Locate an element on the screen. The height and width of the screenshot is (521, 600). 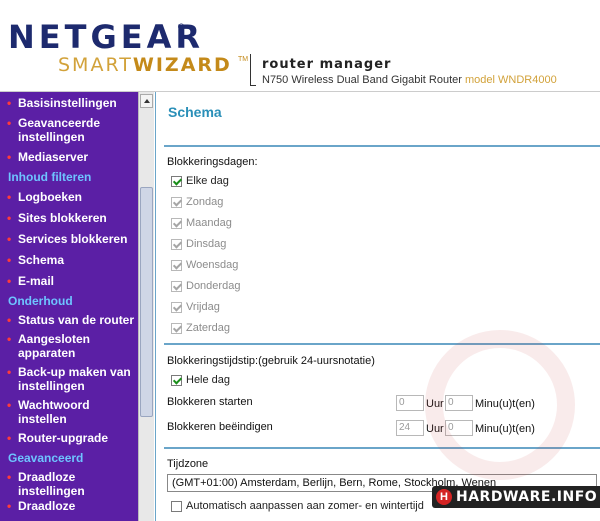
sidebar-heading-inhoud-filteren: Inhoud filteren is located at coordinates (50, 177).